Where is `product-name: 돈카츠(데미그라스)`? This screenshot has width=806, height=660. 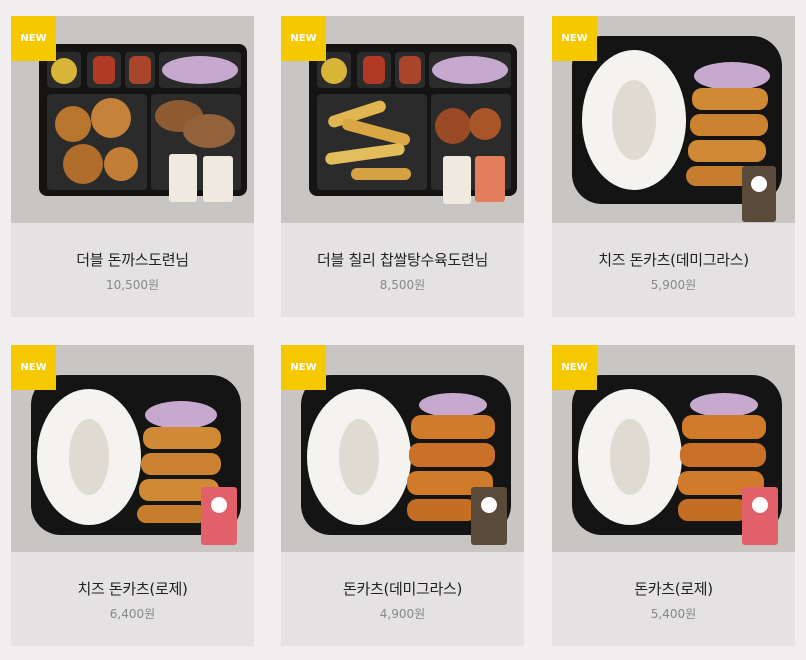 product-name: 돈카츠(데미그라스) is located at coordinates (402, 588).